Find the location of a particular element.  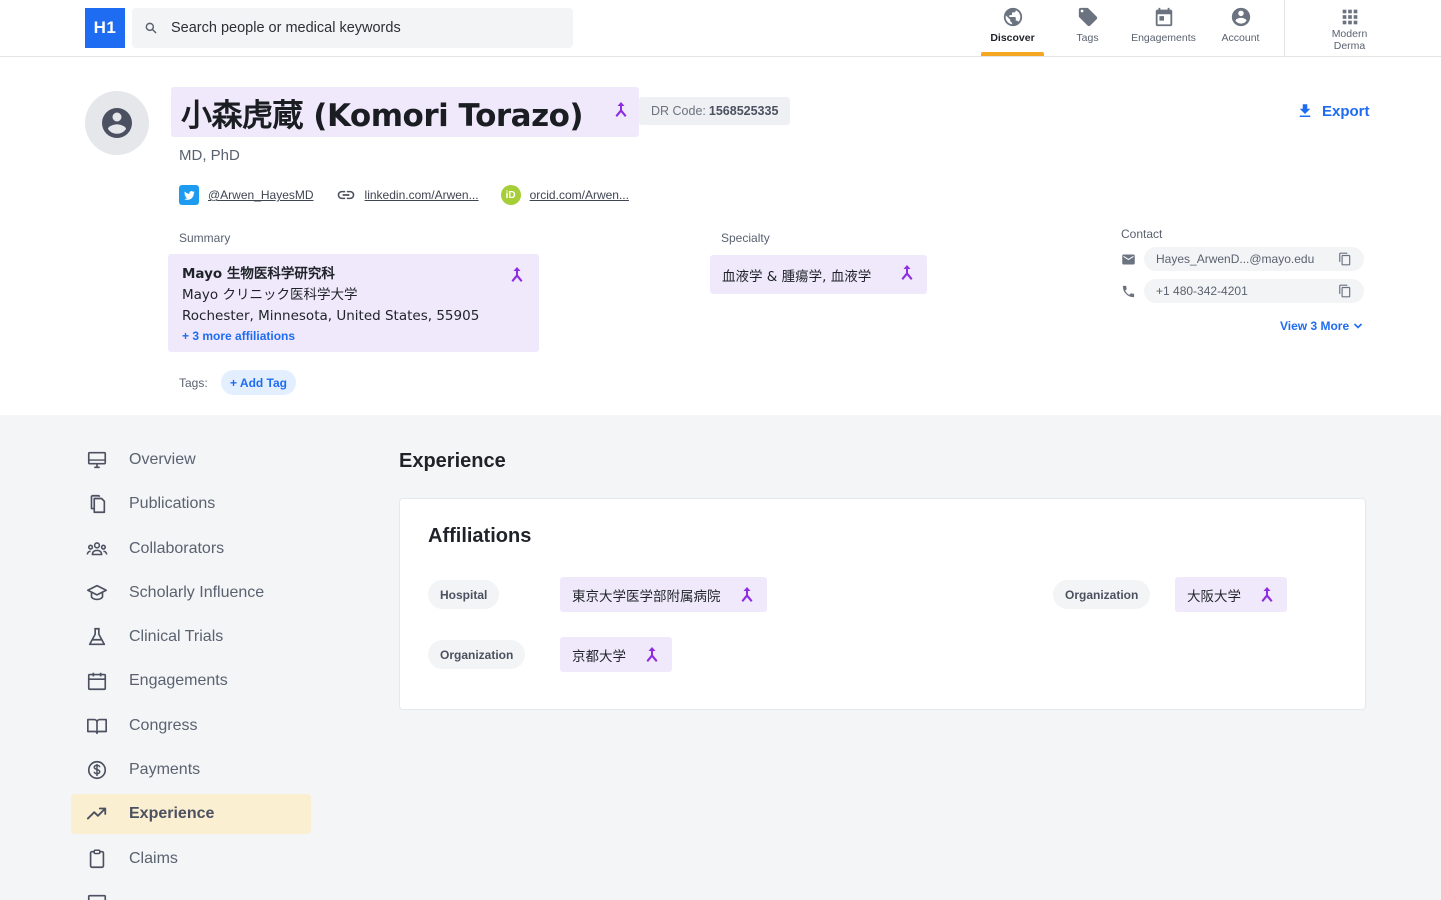

specialty-value: 血液学 & 腫瘍学, 血液学 is located at coordinates (797, 276).